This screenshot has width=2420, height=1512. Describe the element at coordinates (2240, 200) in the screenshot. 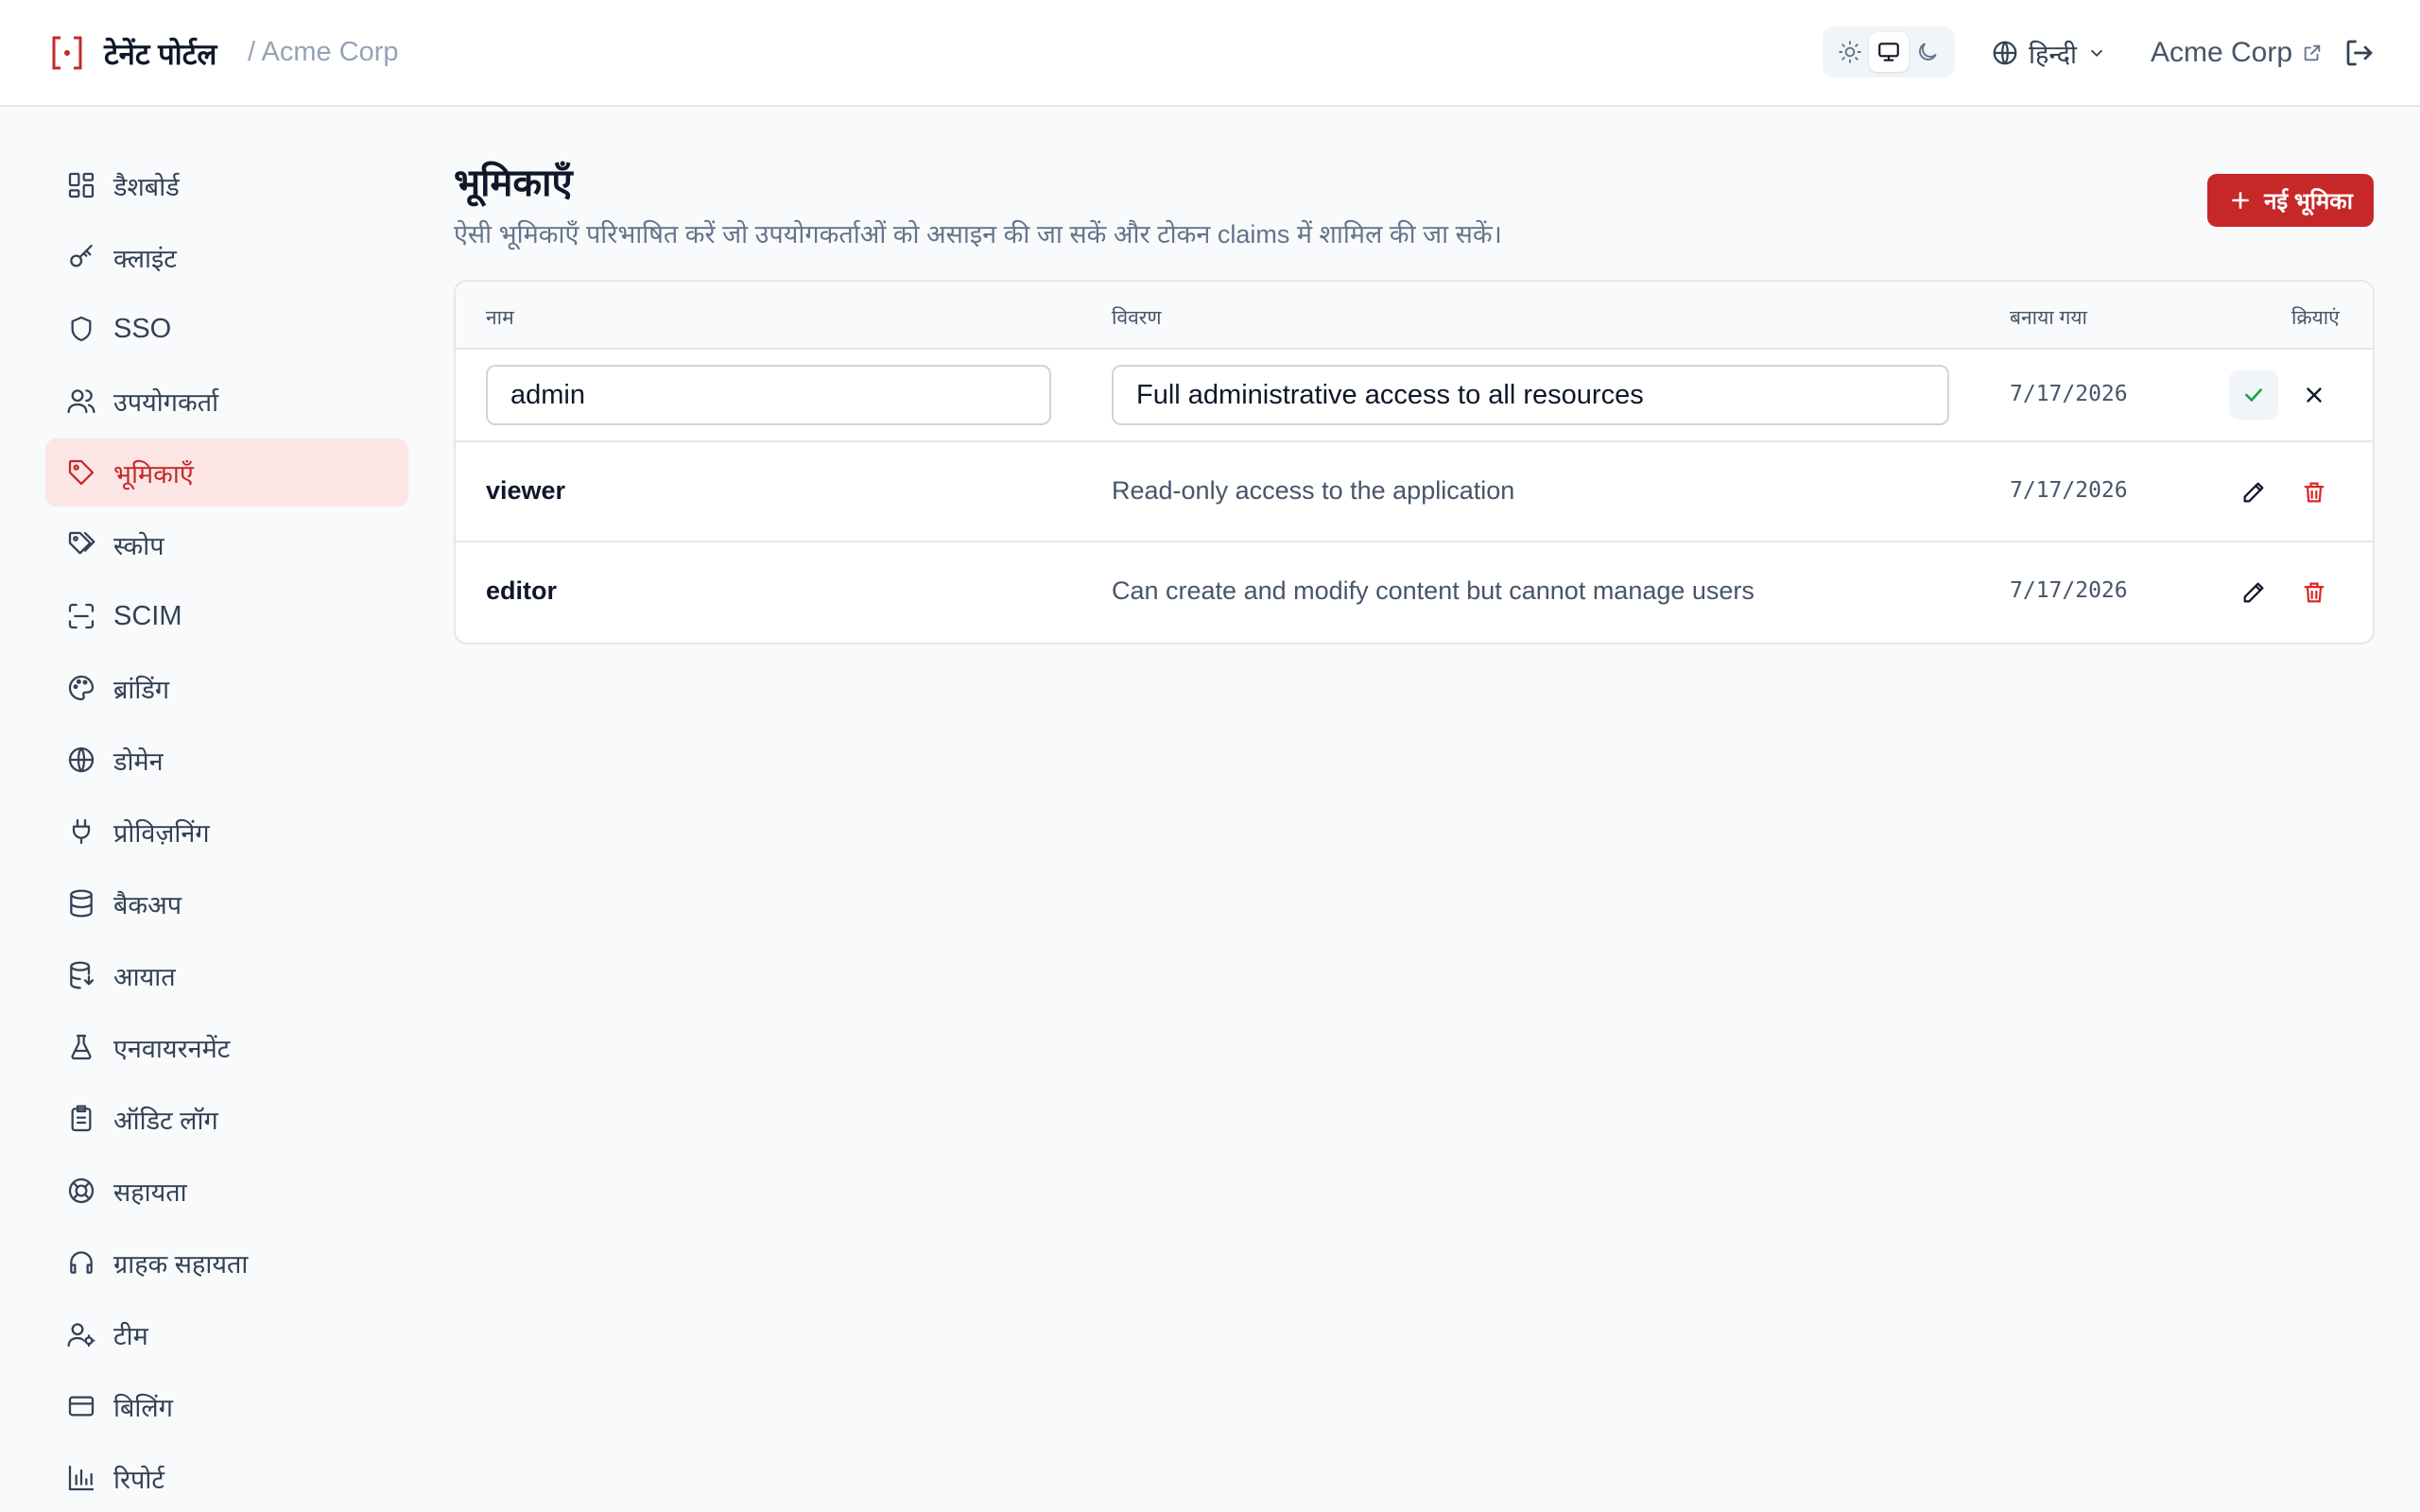

I see `plus-icon` at that location.